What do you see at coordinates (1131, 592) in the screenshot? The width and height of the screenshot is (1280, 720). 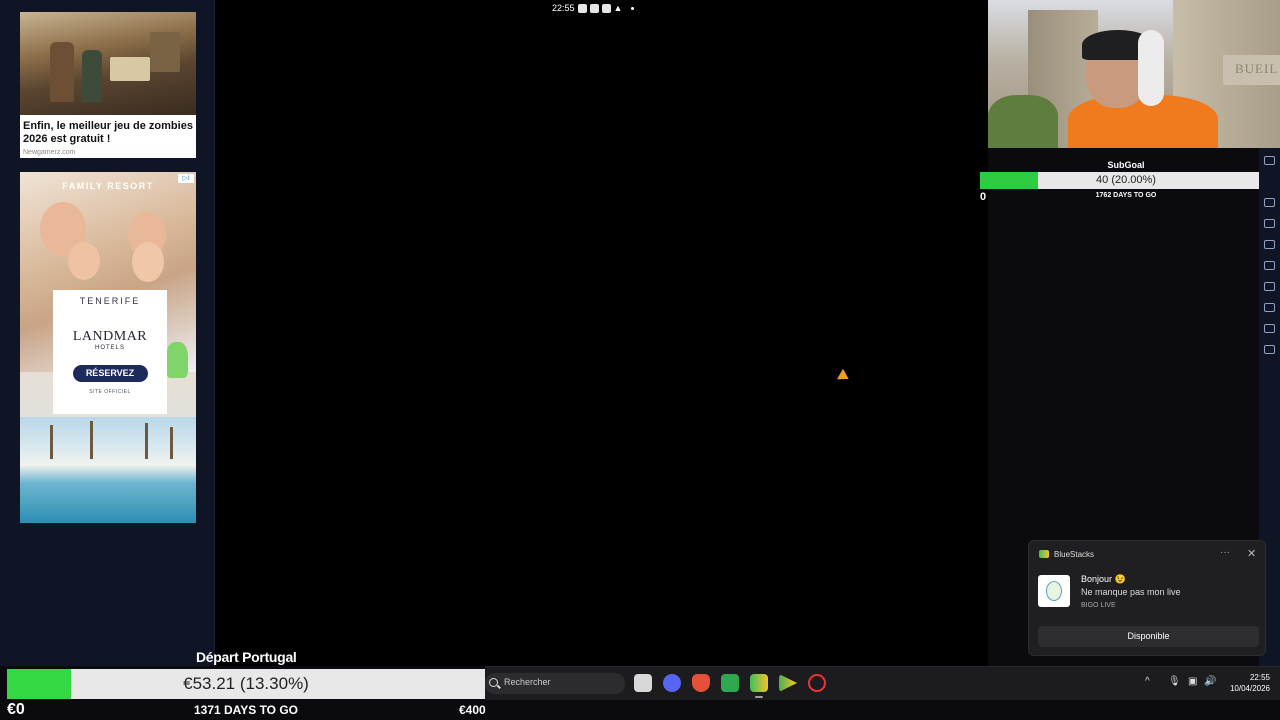 I see `notification-message: Ne manque pas mon live` at bounding box center [1131, 592].